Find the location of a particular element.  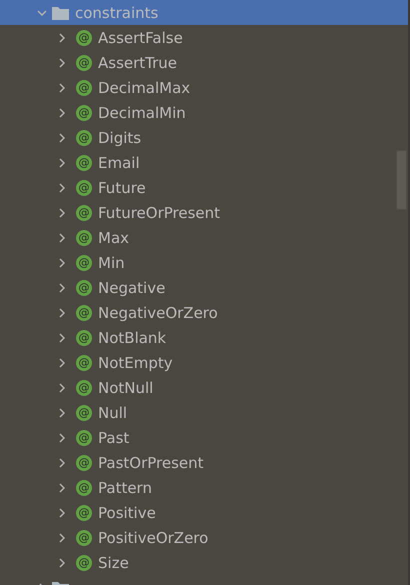

annotation-name: Min is located at coordinates (111, 263).